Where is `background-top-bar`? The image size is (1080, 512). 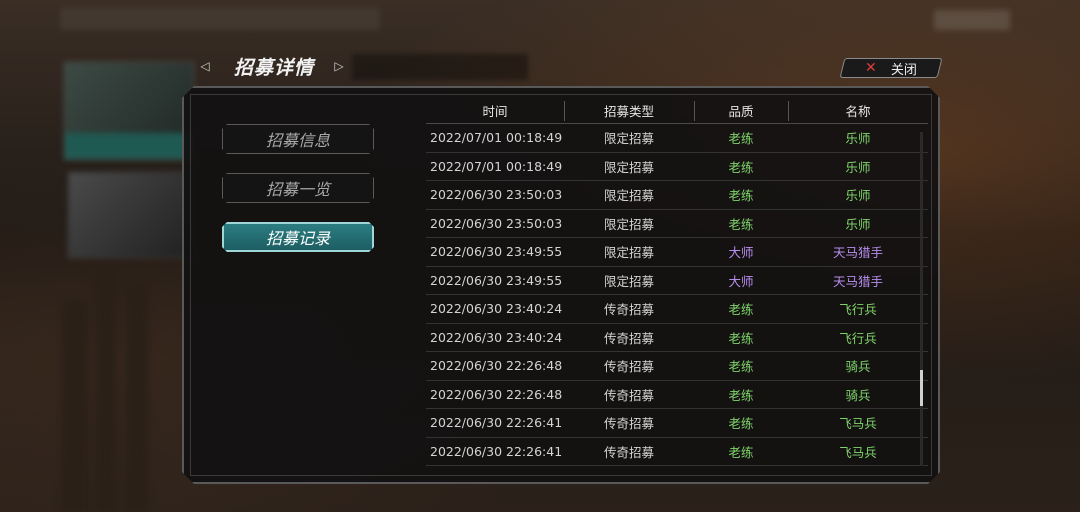
background-top-bar is located at coordinates (220, 19).